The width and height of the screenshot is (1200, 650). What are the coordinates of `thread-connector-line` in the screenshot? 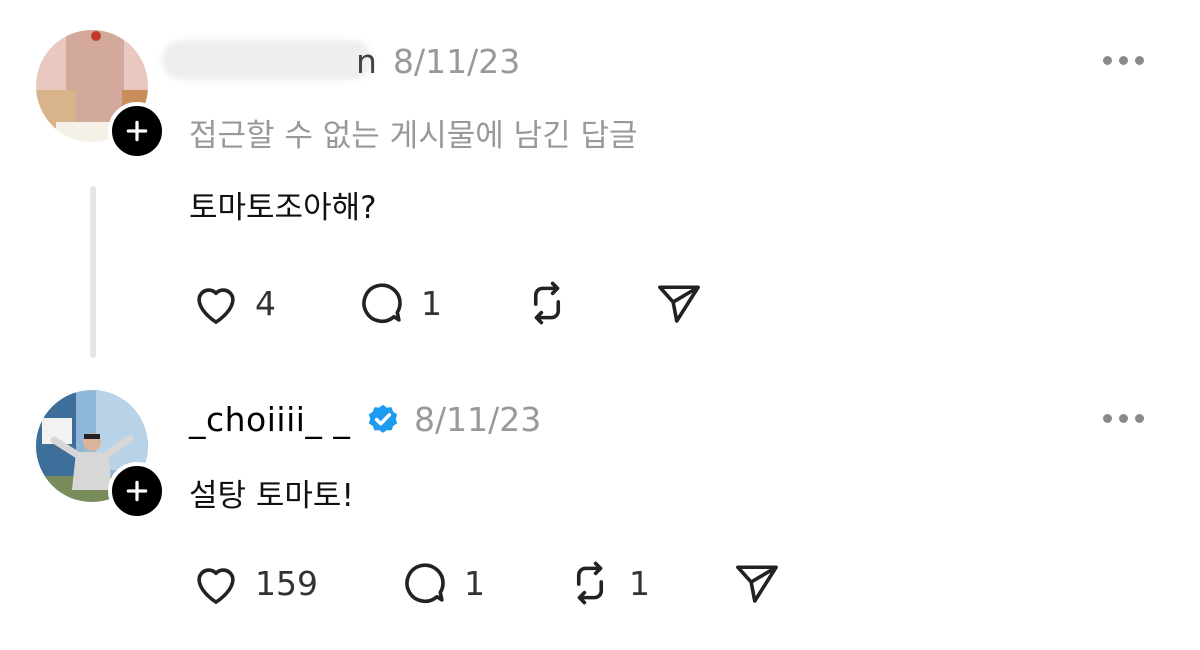 It's located at (93, 272).